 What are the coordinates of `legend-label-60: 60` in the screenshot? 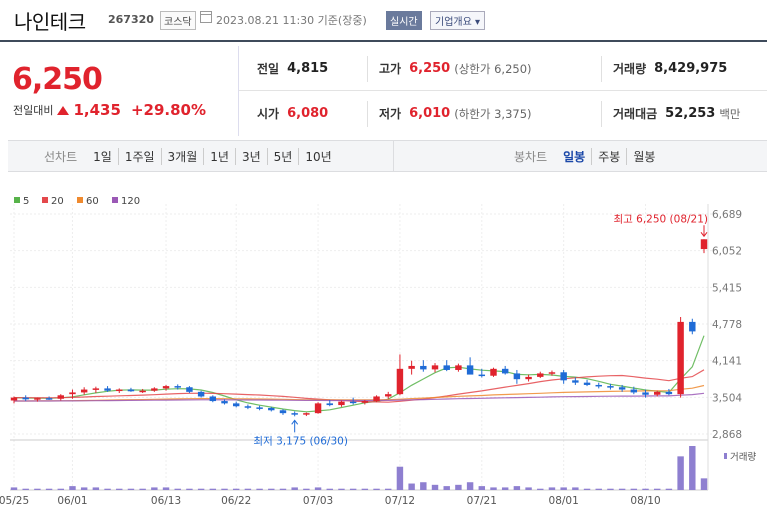 It's located at (92, 201).